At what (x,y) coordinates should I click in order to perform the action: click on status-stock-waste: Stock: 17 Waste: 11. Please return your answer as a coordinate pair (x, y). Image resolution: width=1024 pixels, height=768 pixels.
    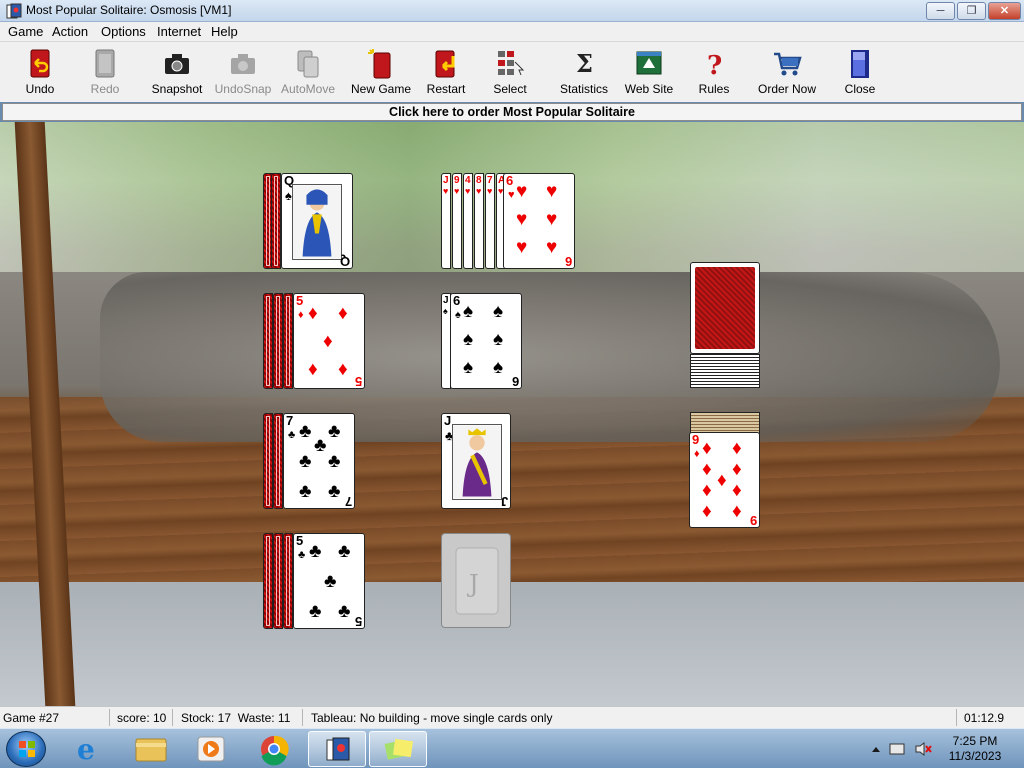
    Looking at the image, I should click on (236, 718).